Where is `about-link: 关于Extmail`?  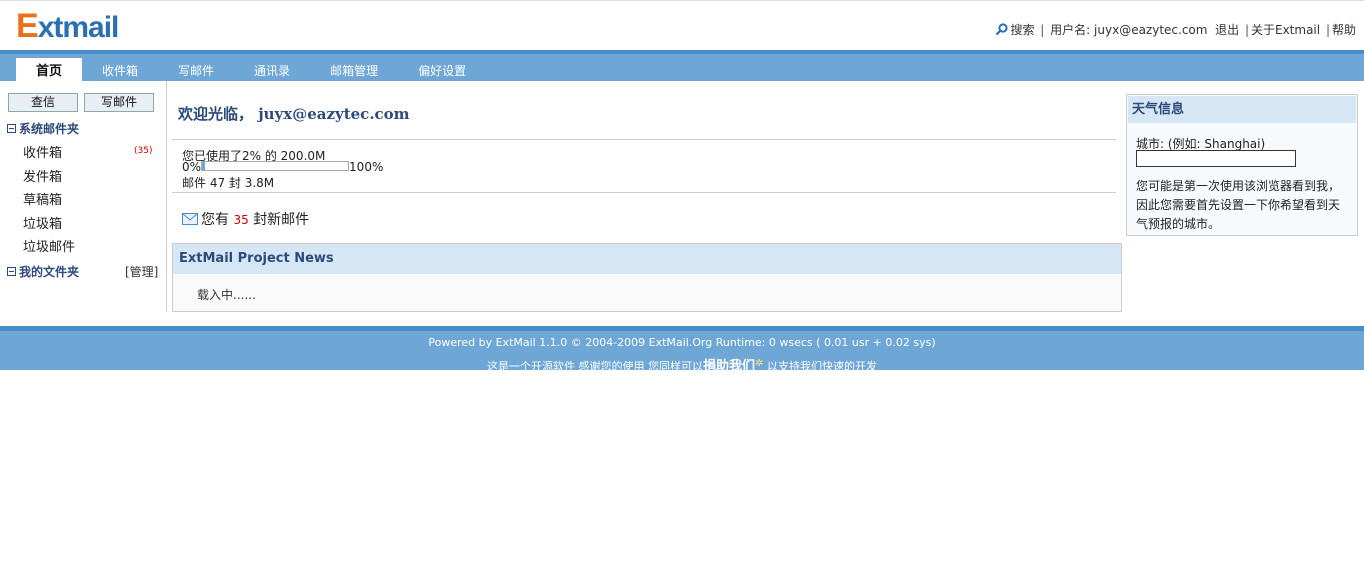 about-link: 关于Extmail is located at coordinates (1285, 30).